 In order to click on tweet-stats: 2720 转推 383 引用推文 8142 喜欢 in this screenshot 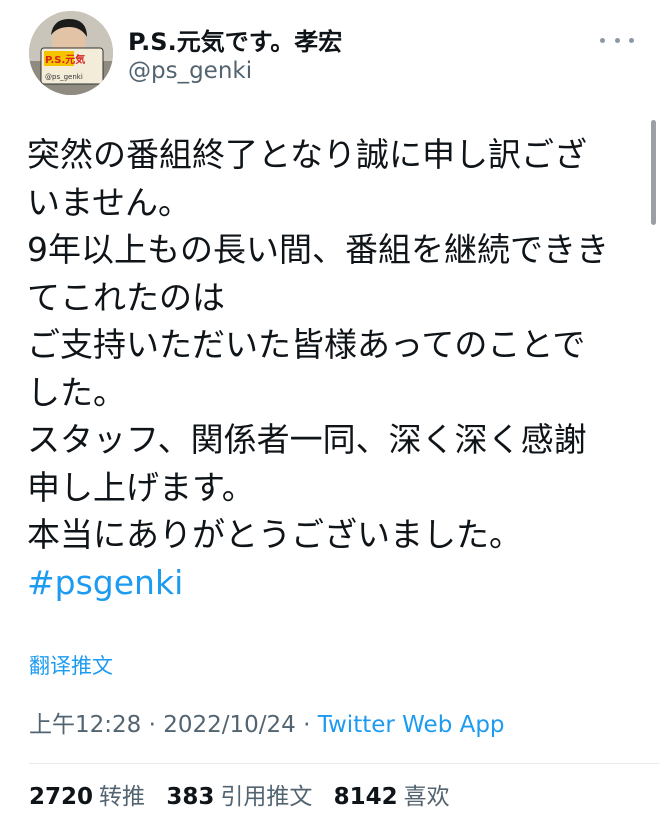, I will do `click(246, 794)`.